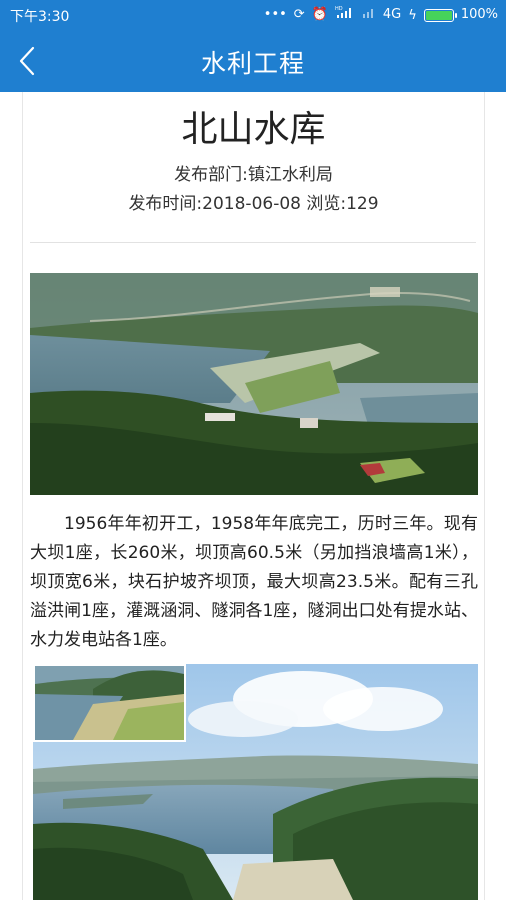 This screenshot has width=506, height=900. Describe the element at coordinates (479, 14) in the screenshot. I see `battery-percent: 100%` at that location.